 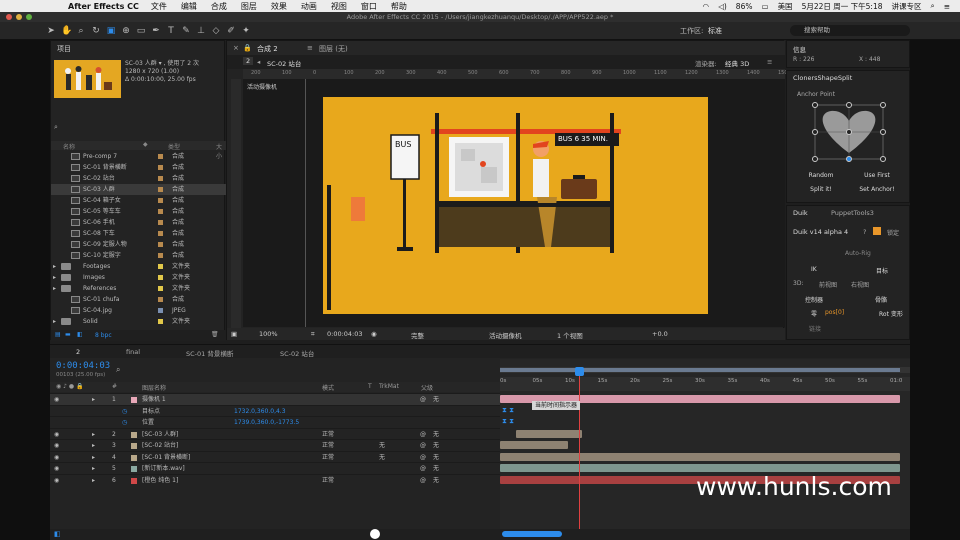 I want to click on help-icon: ?, so click(x=864, y=232).